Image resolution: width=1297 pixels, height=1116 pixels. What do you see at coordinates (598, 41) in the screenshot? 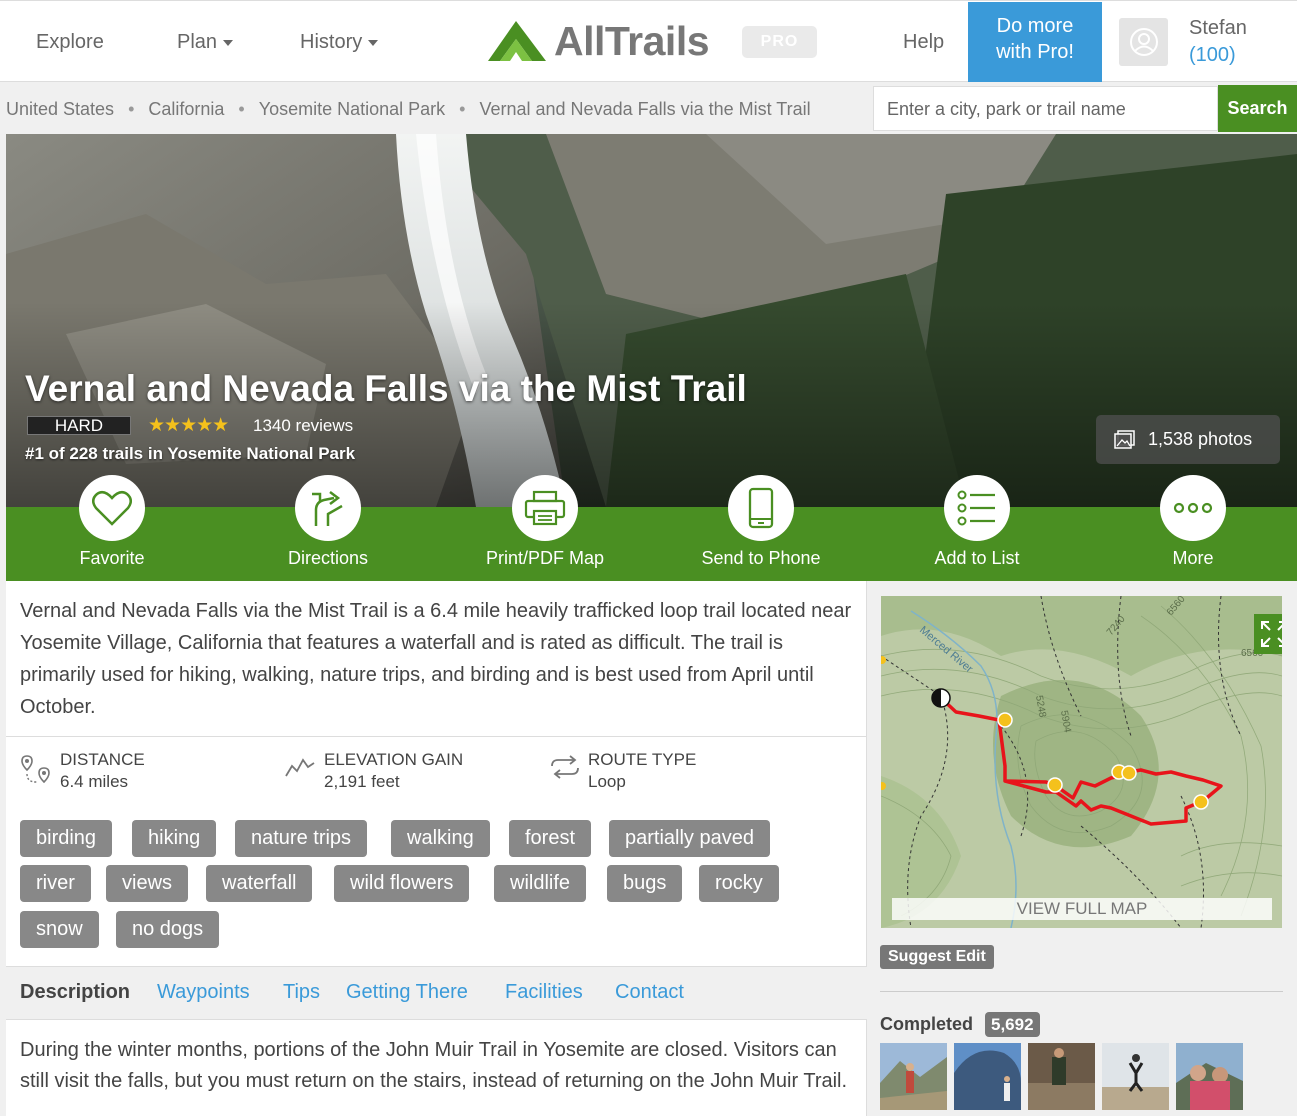
I see `alltrails-logo: AllTrails` at bounding box center [598, 41].